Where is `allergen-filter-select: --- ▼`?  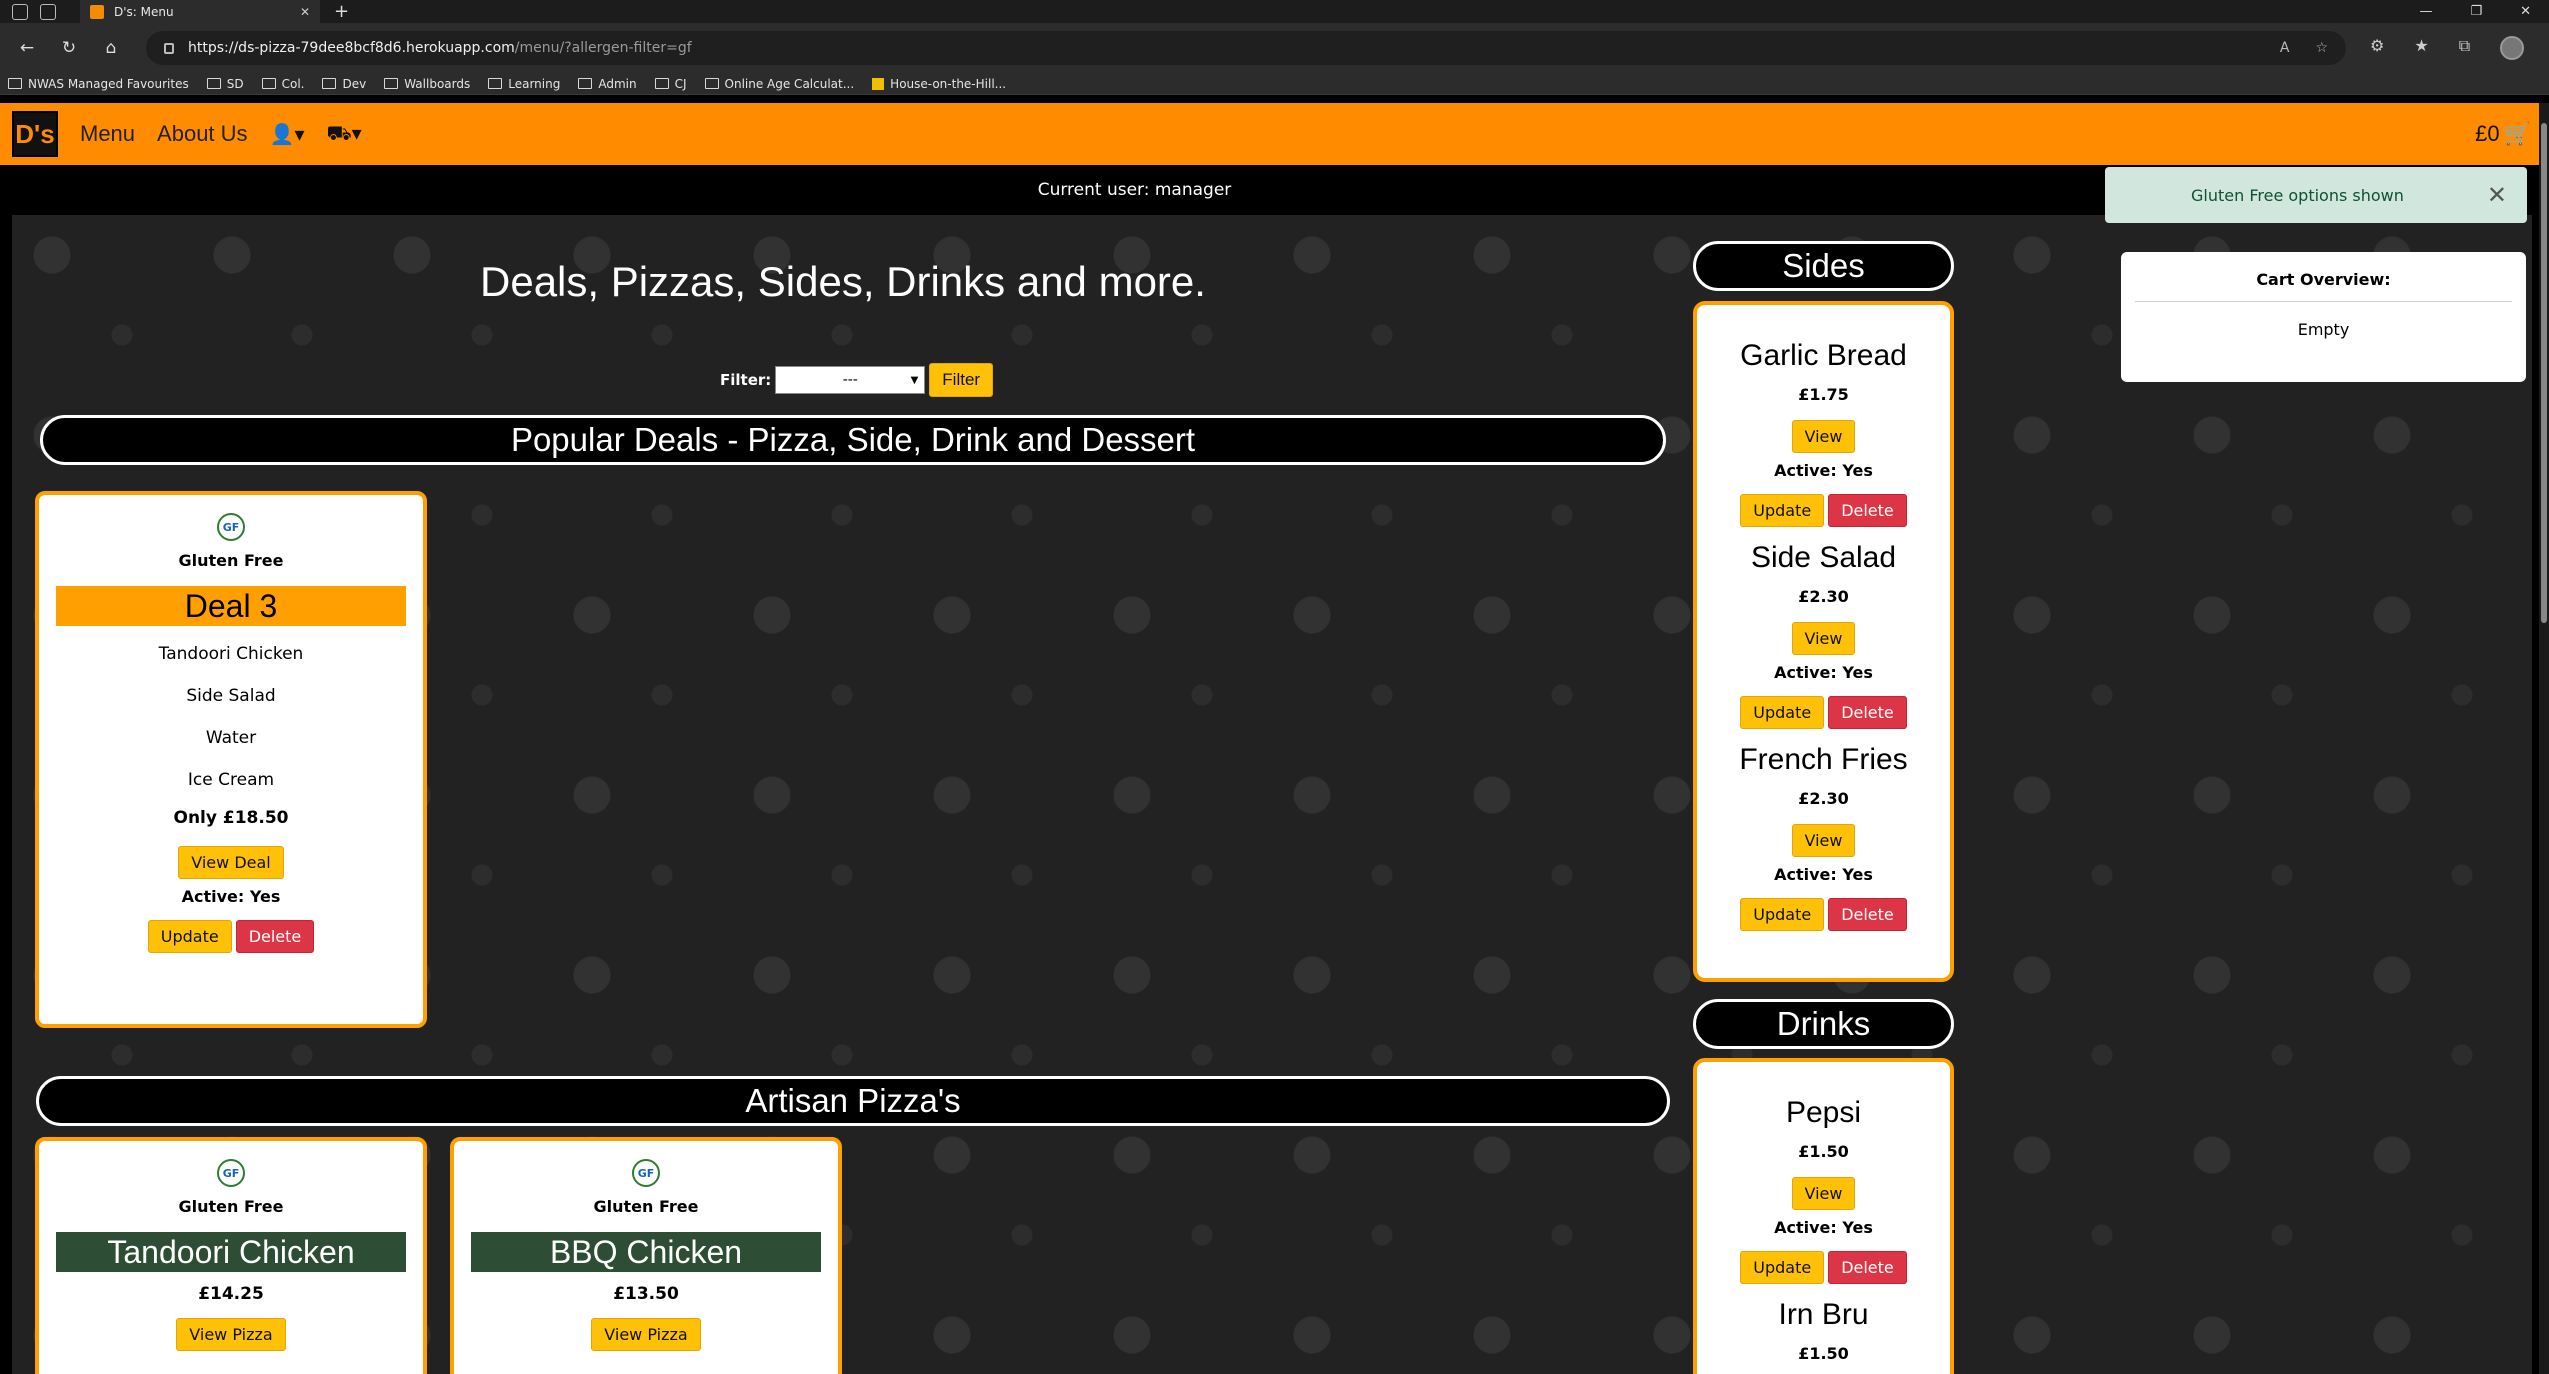 allergen-filter-select: --- ▼ is located at coordinates (850, 380).